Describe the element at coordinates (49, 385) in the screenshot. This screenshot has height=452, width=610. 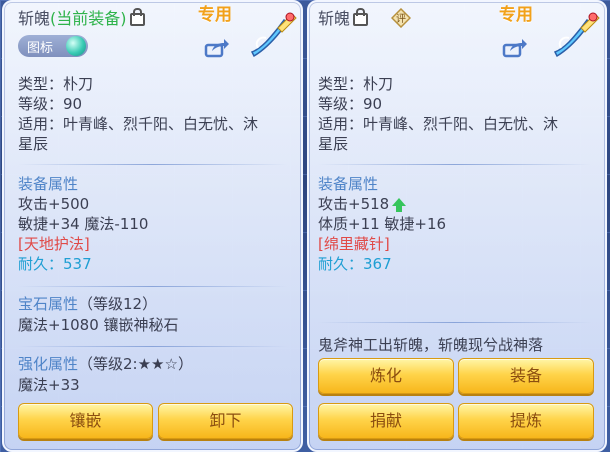
I see `enhance-line: 魔法+33` at that location.